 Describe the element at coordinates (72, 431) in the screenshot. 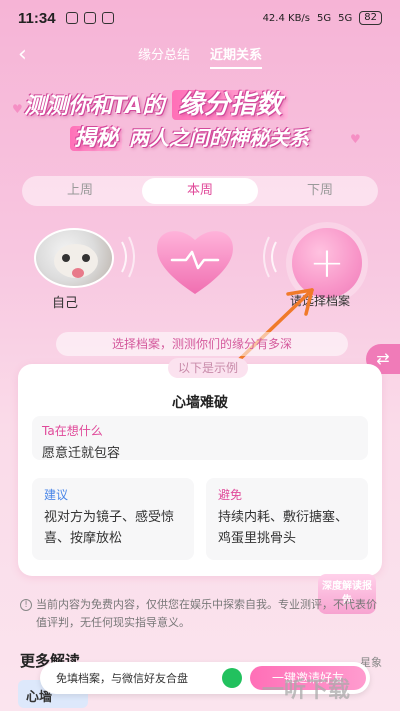

I see `think-title: Ta在想什么` at that location.